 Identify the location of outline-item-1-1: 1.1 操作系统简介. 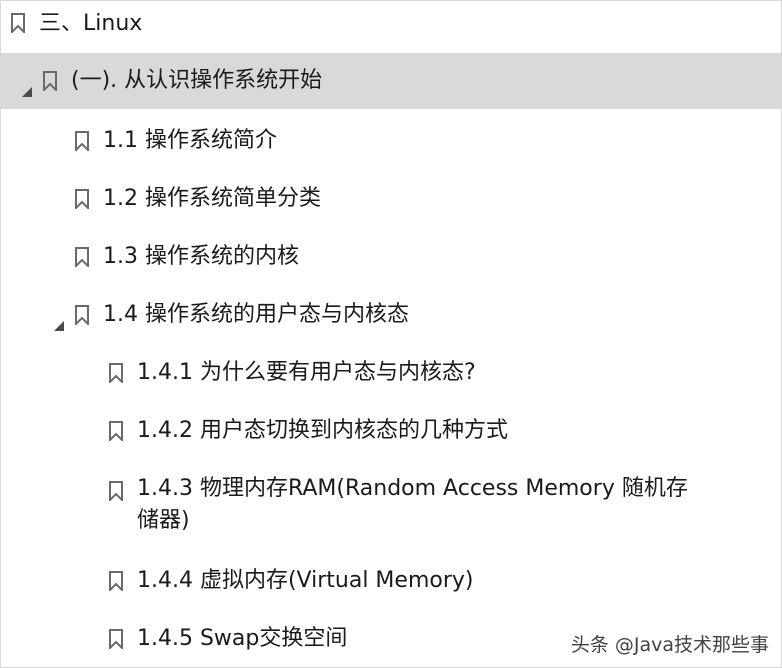
(391, 141).